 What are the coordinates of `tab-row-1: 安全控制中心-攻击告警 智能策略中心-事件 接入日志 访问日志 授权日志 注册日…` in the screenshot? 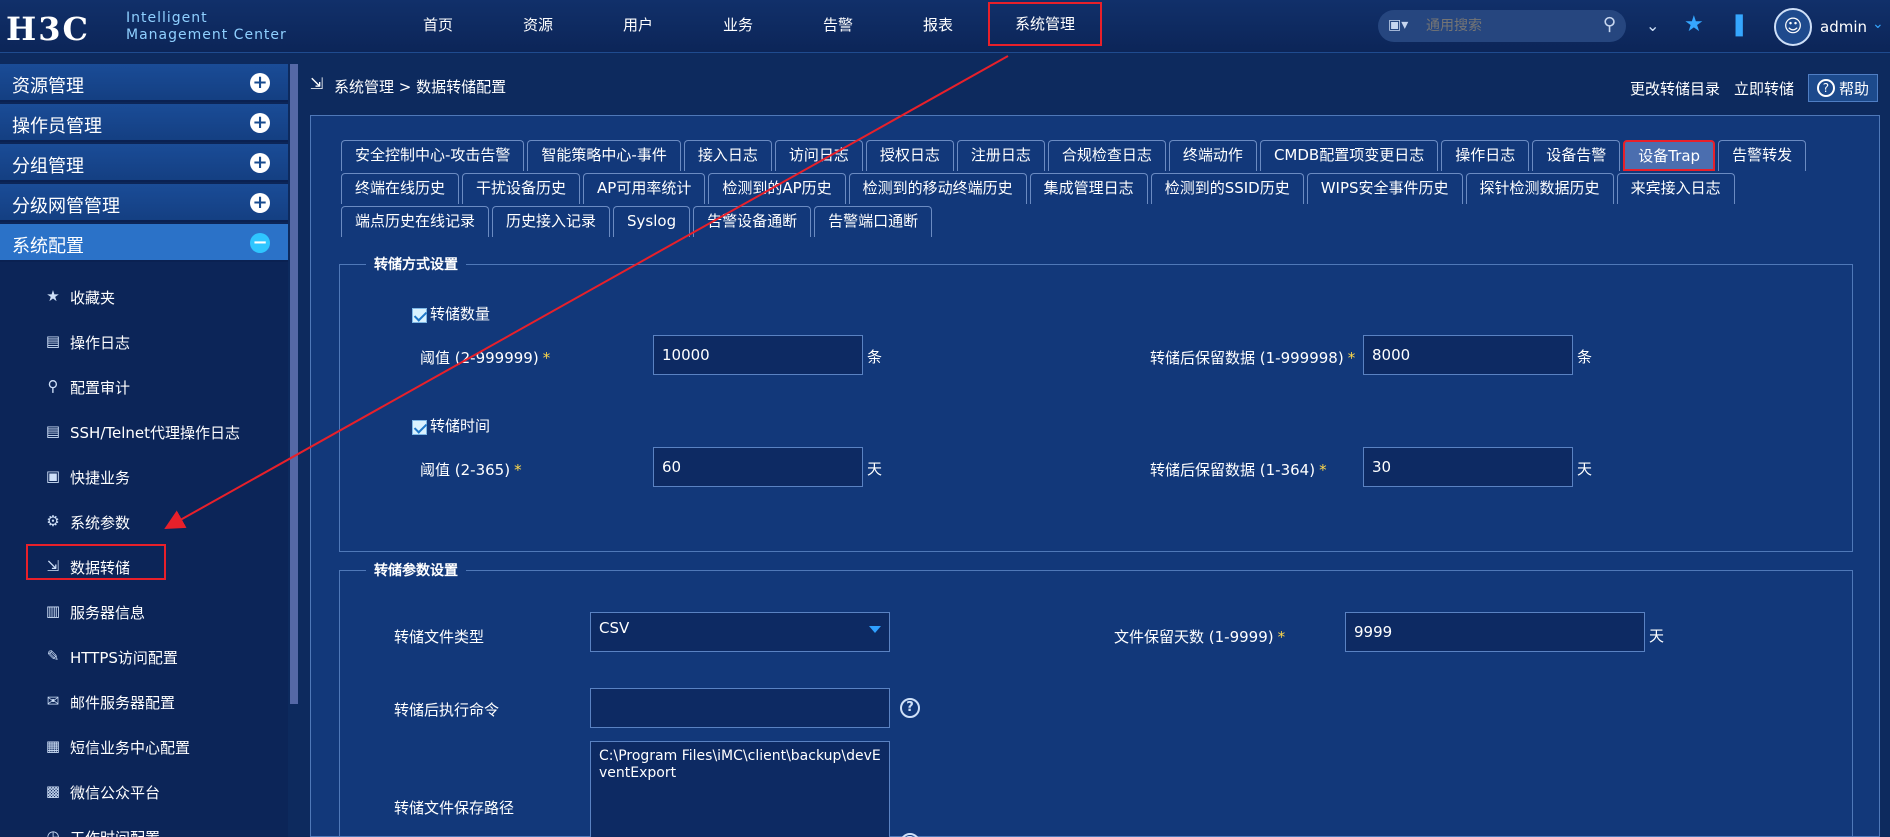 It's located at (1106, 156).